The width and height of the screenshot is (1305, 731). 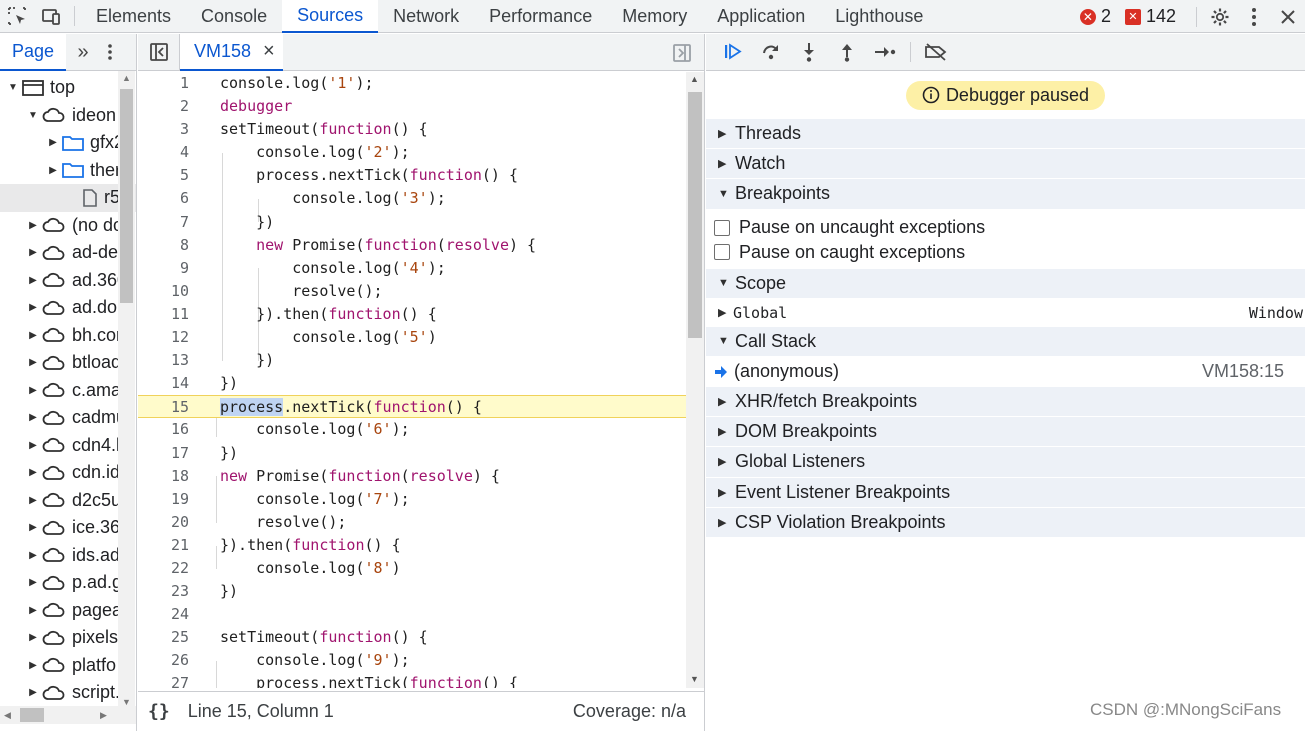 What do you see at coordinates (694, 679) in the screenshot?
I see `scroll-down-arrow-icon: ▼` at bounding box center [694, 679].